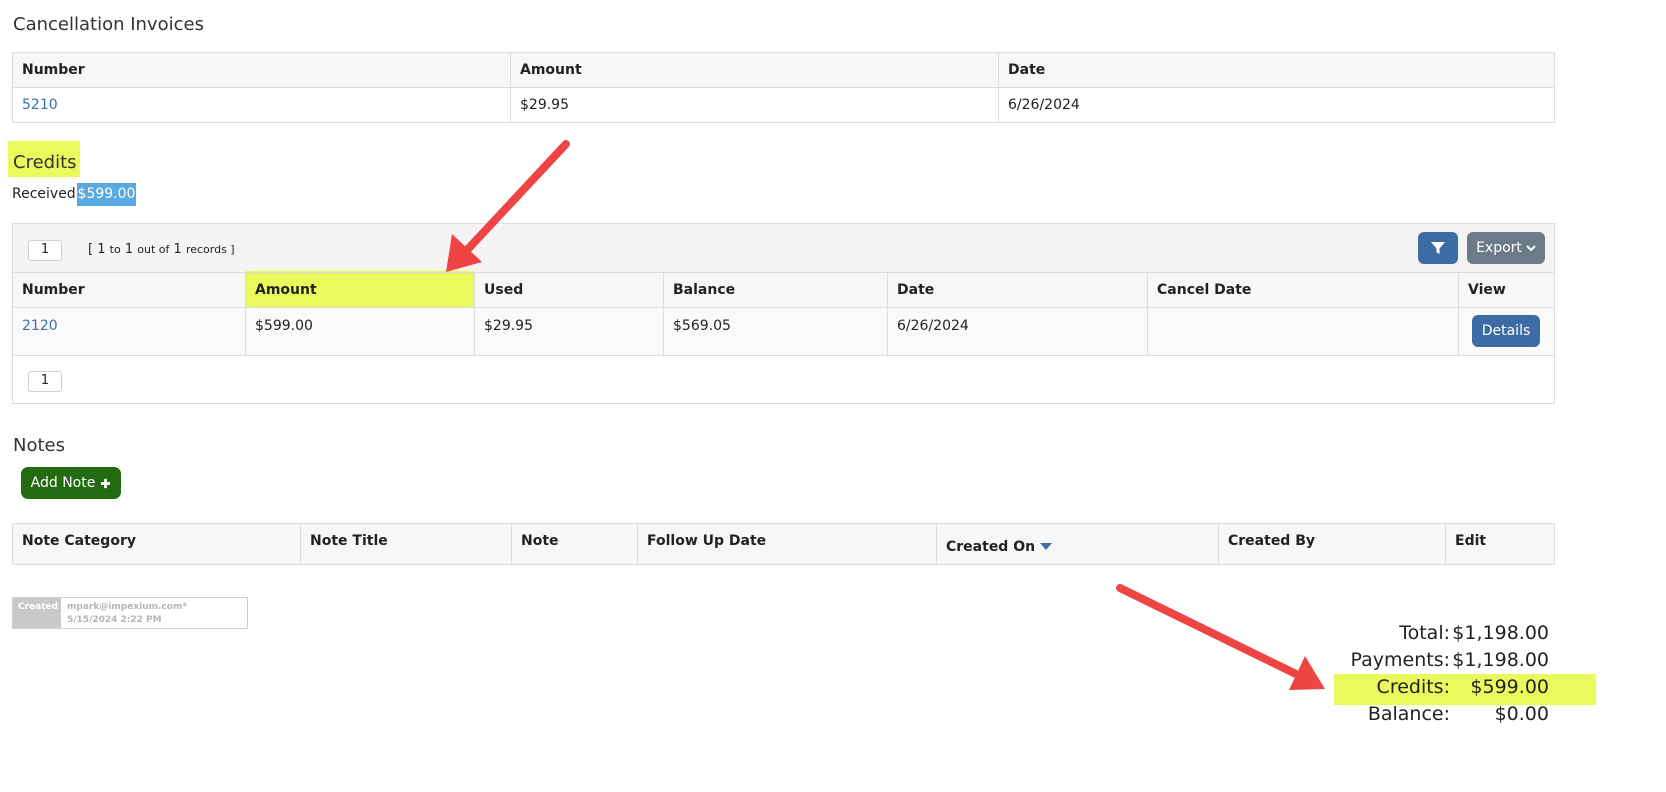 The width and height of the screenshot is (1666, 792). What do you see at coordinates (156, 544) in the screenshot?
I see `column-header-note-category: Note Category` at bounding box center [156, 544].